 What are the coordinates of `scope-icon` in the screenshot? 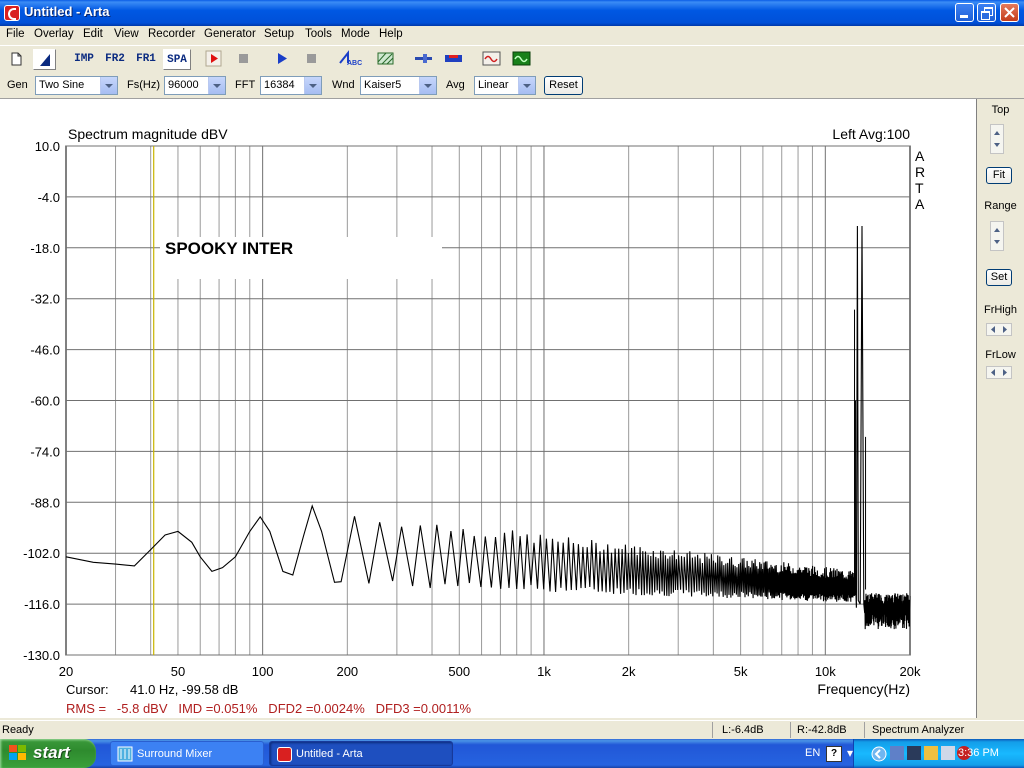 It's located at (521, 59).